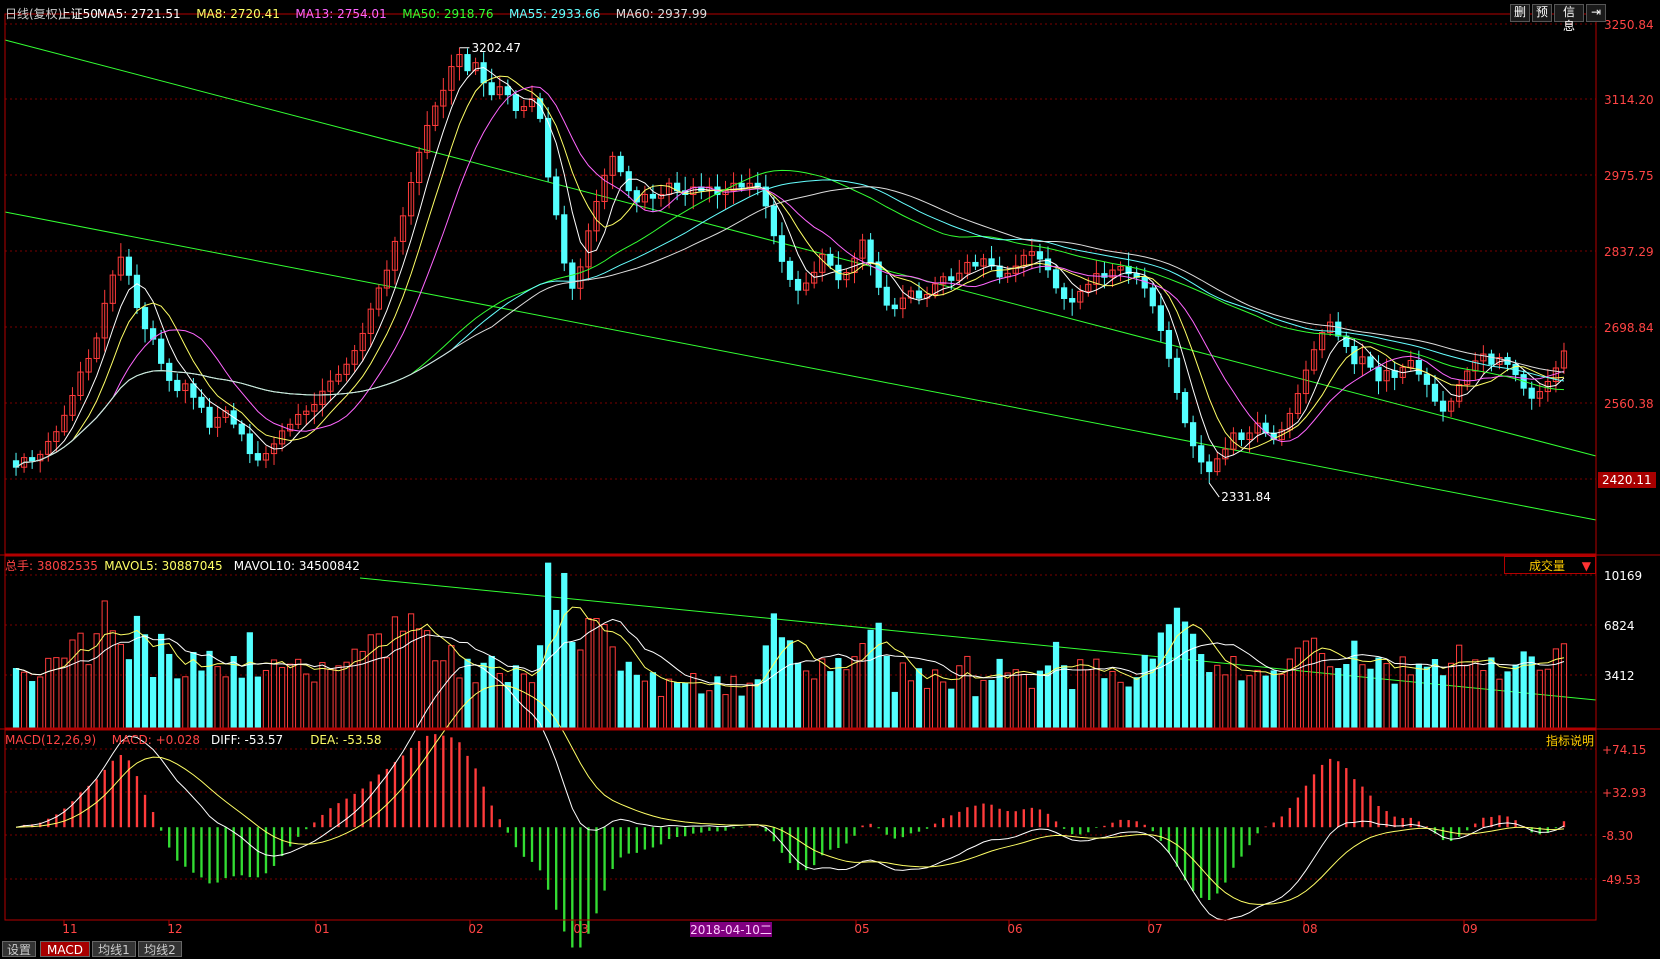 This screenshot has width=1660, height=959. I want to click on legend-item: MA5: 2721.51, so click(139, 14).